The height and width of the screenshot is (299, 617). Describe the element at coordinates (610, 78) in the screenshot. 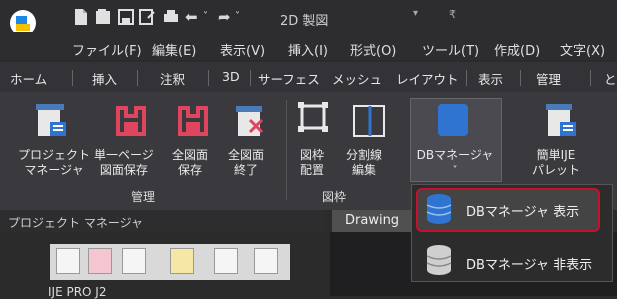

I see `tab-more: と` at that location.